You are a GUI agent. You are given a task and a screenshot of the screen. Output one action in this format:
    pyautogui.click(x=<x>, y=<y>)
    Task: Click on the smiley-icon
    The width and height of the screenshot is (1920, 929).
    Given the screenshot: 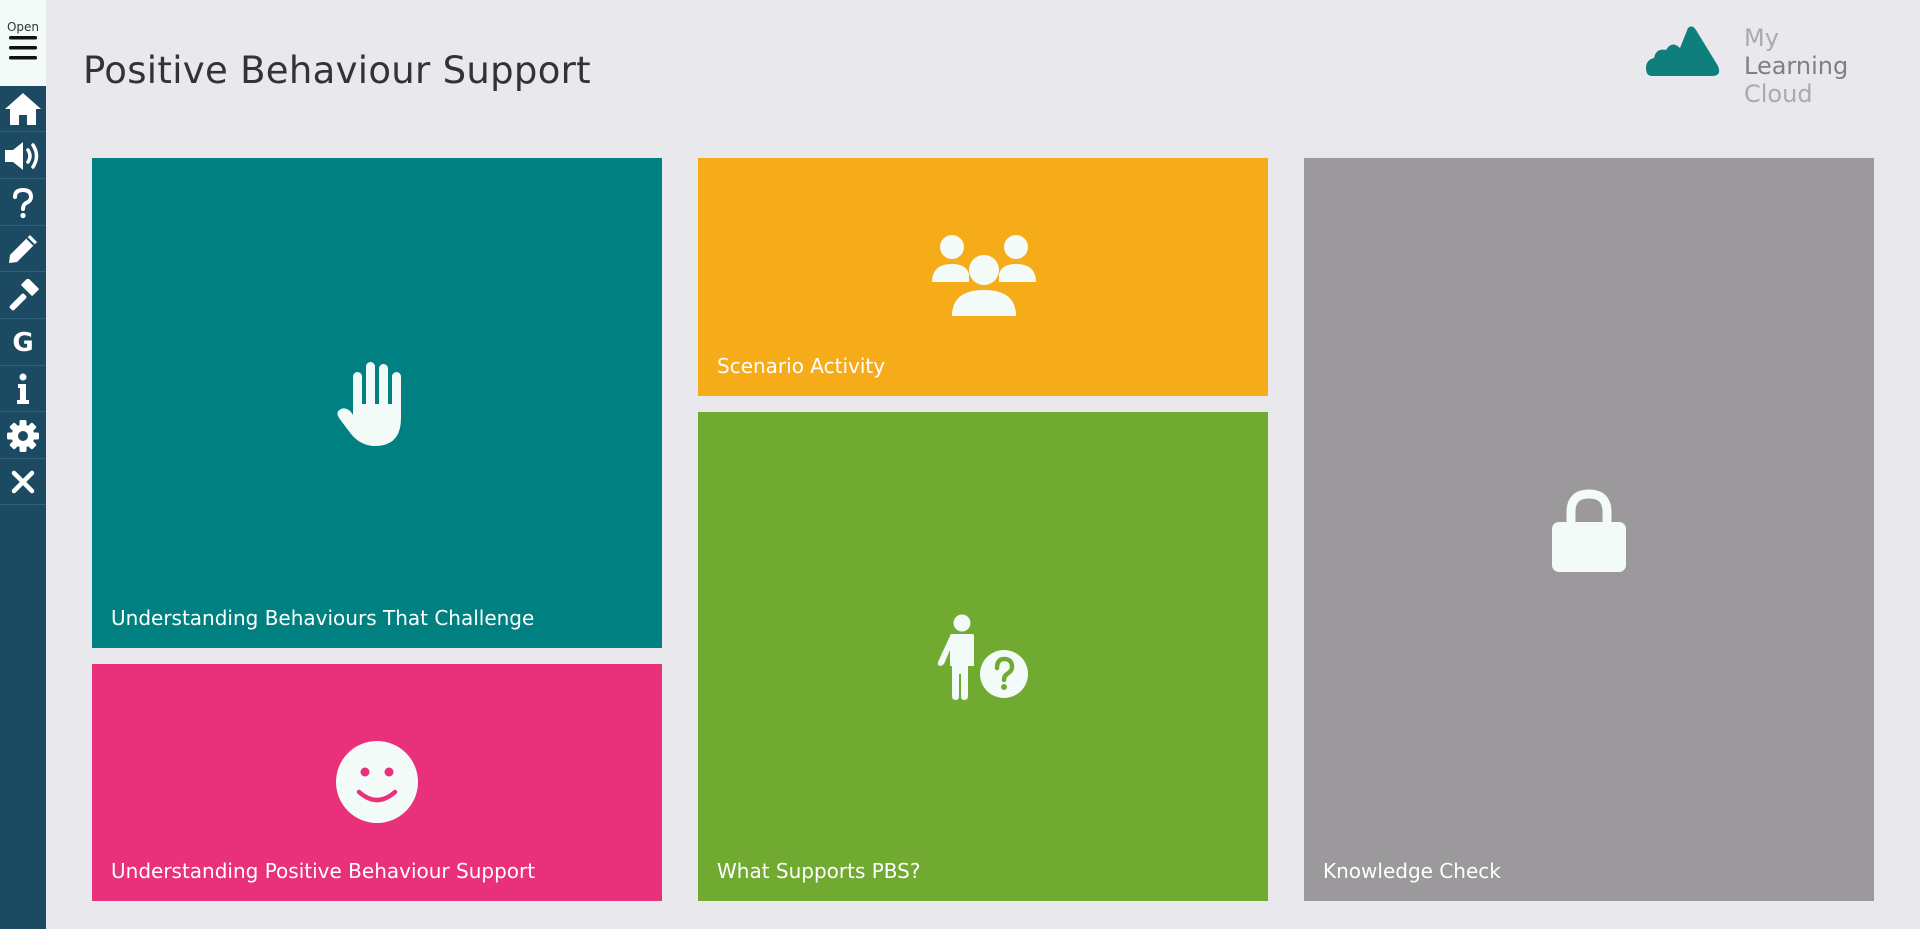 What is the action you would take?
    pyautogui.click(x=377, y=782)
    